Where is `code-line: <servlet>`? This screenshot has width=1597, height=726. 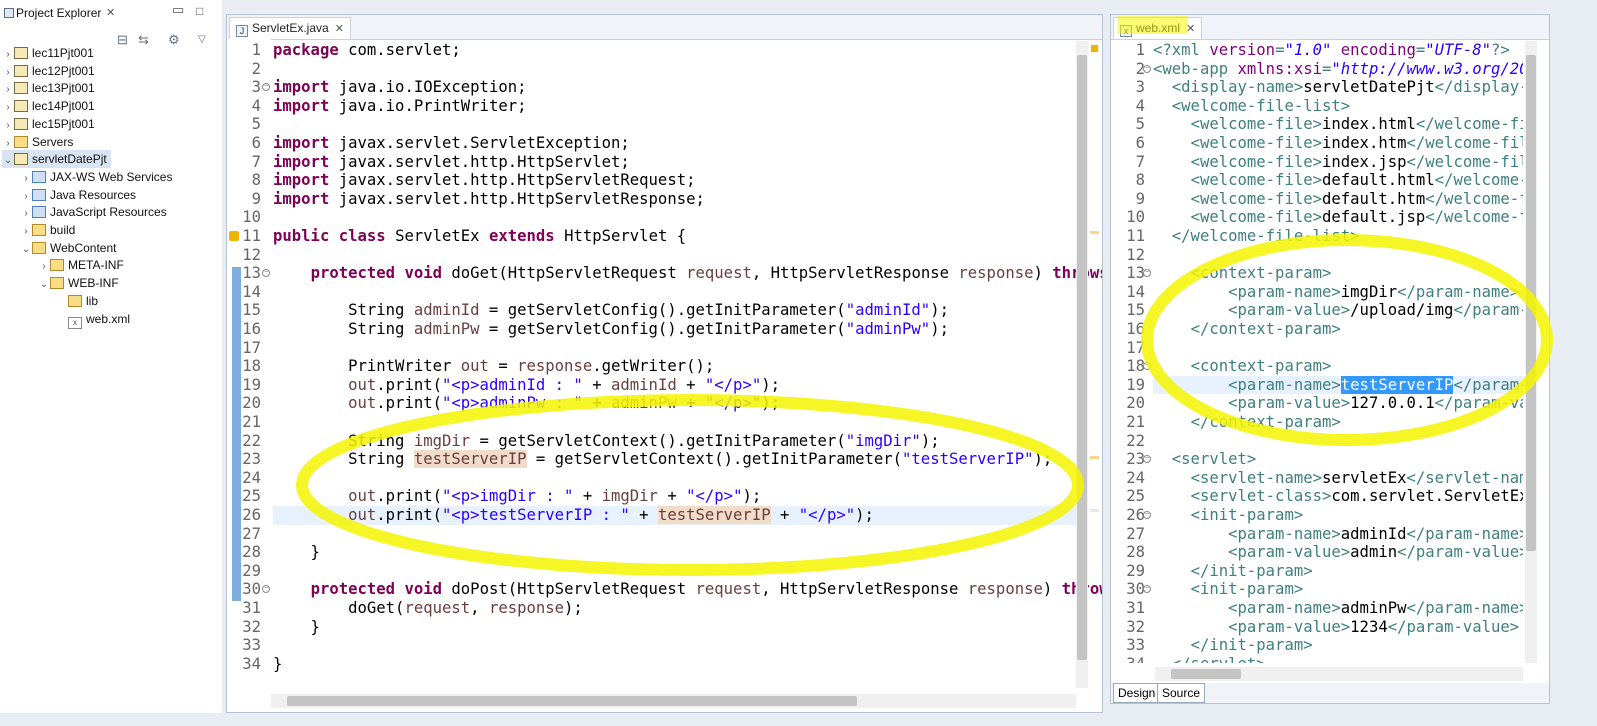 code-line: <servlet> is located at coordinates (1338, 459).